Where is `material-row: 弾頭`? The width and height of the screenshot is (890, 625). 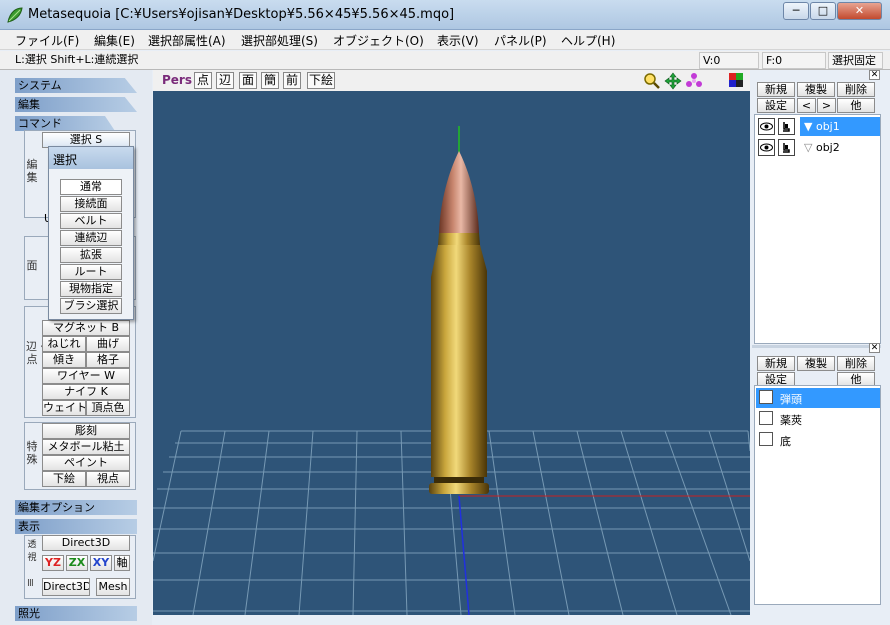
material-row: 弾頭 is located at coordinates (818, 398).